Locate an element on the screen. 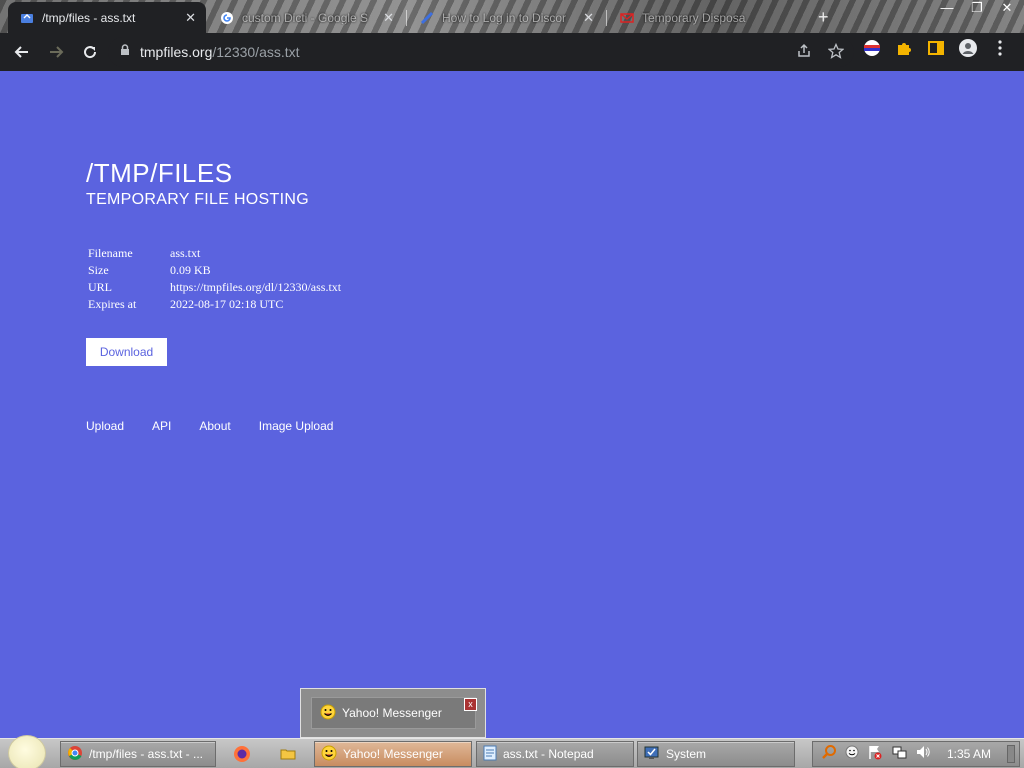  table-row: Expires at 2022-08-17 02:18 UTC is located at coordinates (214, 304).